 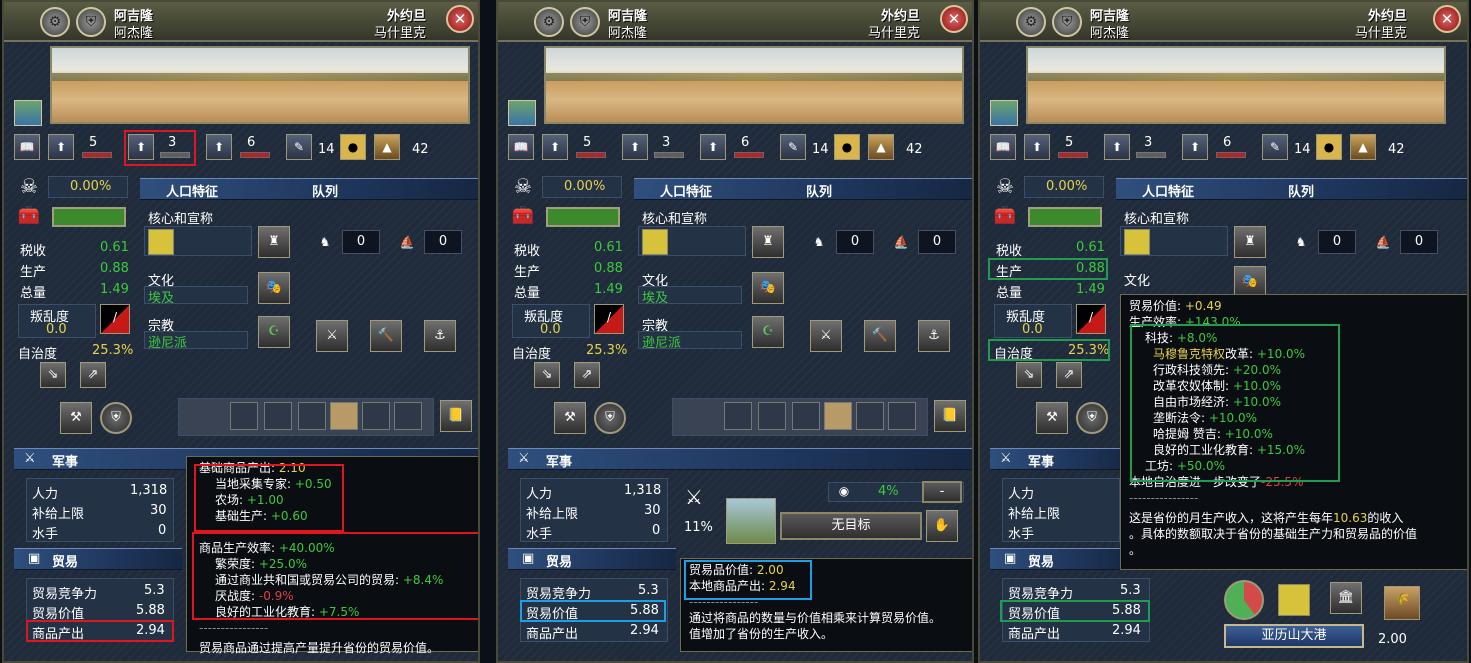 I want to click on trade-node-button: 亚历山大港, so click(x=1294, y=636).